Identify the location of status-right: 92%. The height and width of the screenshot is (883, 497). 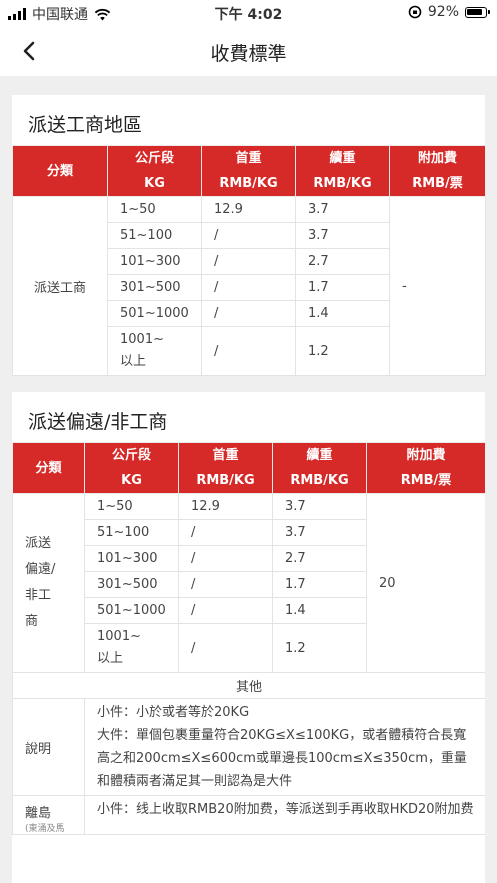
(449, 12).